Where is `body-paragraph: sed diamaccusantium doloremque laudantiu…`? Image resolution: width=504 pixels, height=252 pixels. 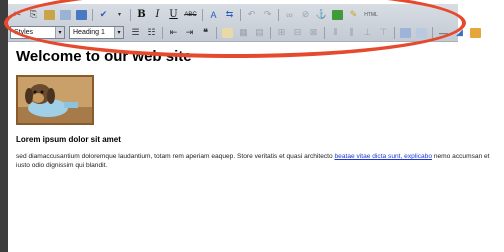
body-paragraph: sed diamaccusantium doloremque laudantiu… is located at coordinates (254, 161).